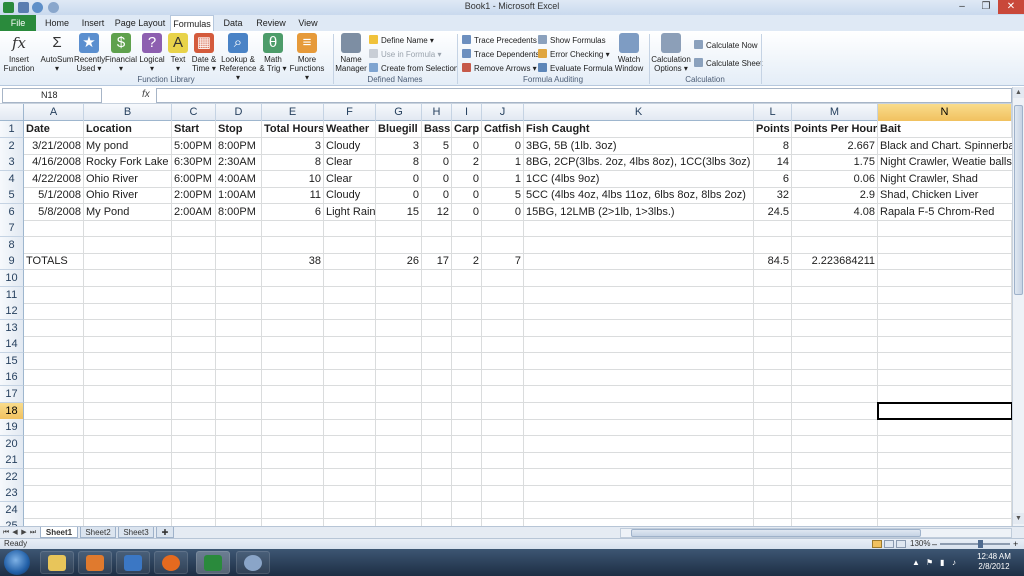 This screenshot has width=1024, height=576. I want to click on cell-k4: 1CC (4lbs 9oz), so click(639, 178).